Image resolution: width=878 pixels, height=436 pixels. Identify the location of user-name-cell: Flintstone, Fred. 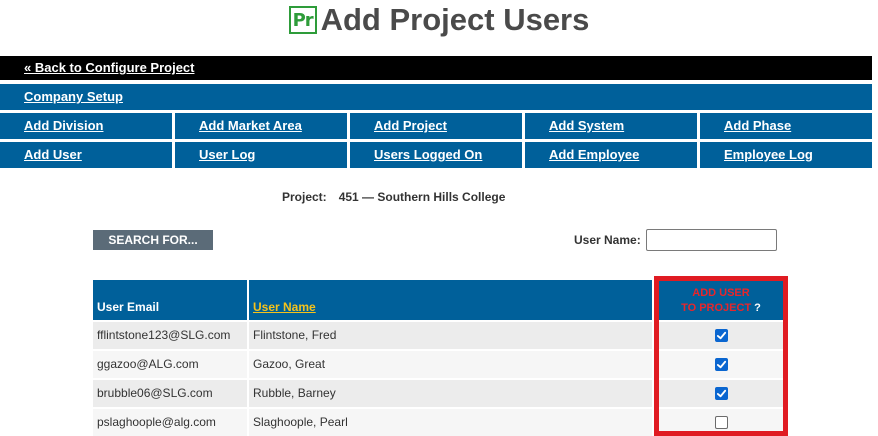
(450, 335).